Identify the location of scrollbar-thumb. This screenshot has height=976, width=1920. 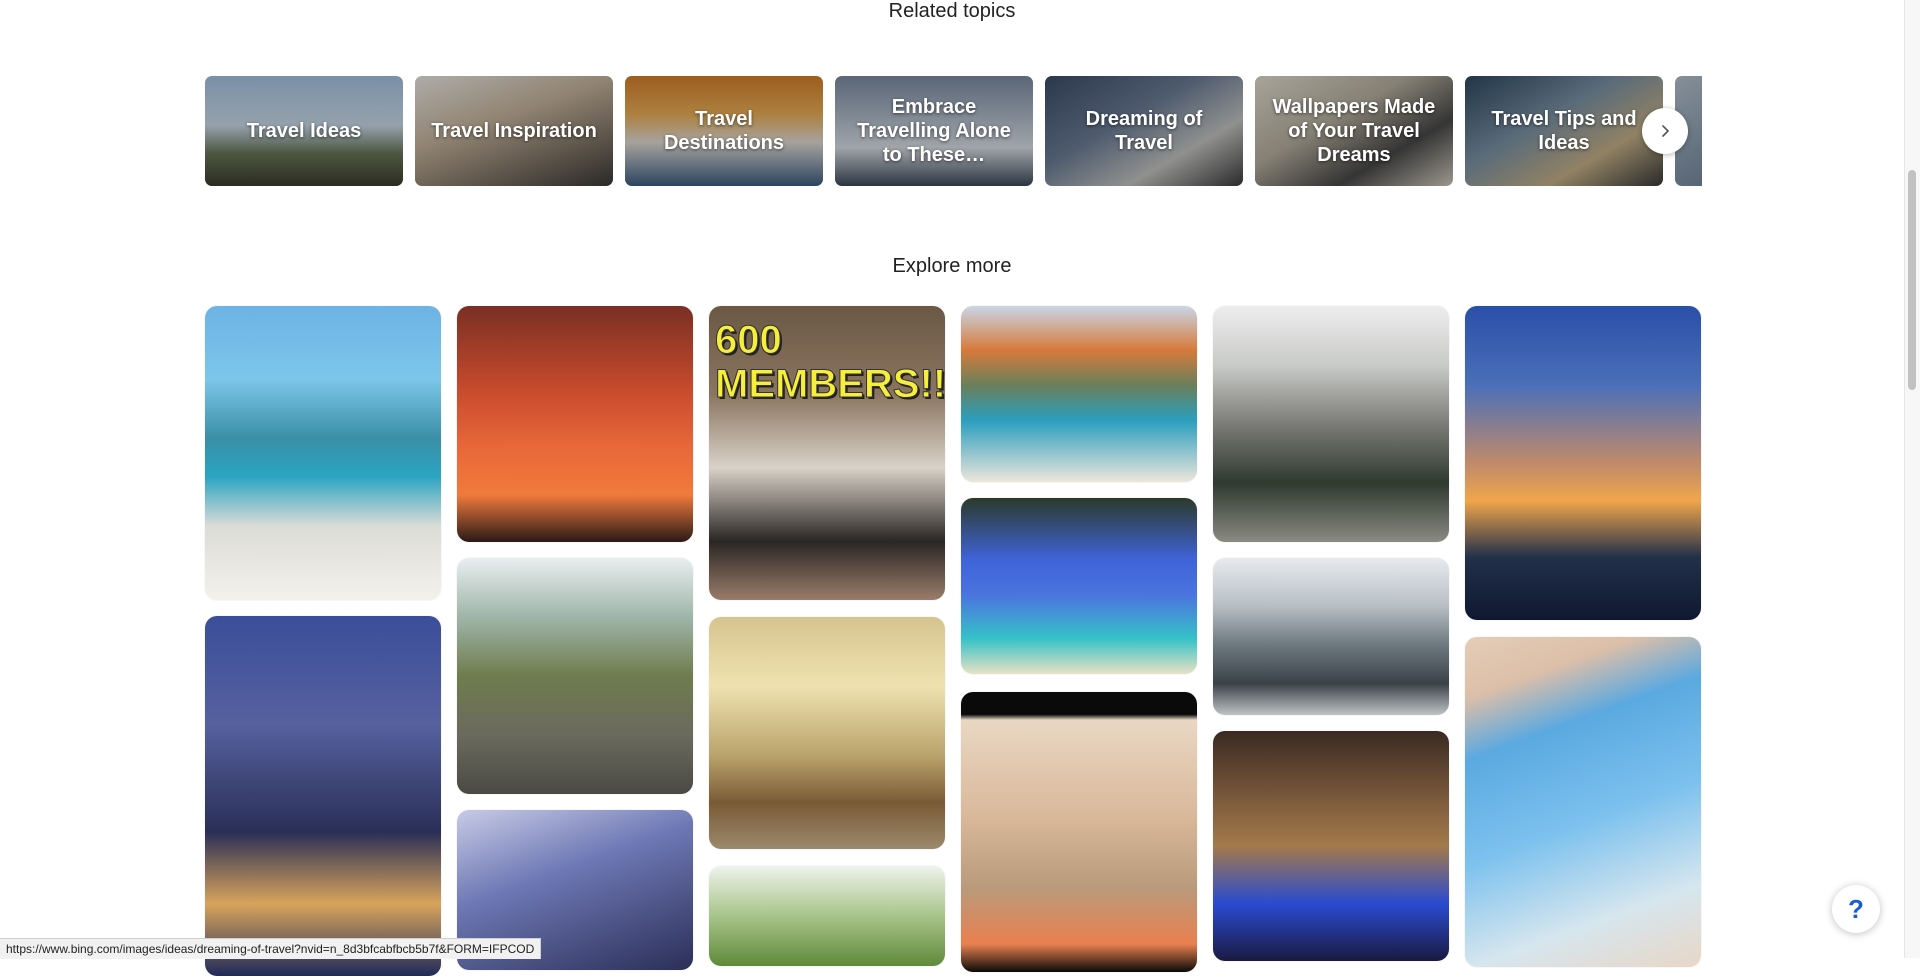
(1912, 280).